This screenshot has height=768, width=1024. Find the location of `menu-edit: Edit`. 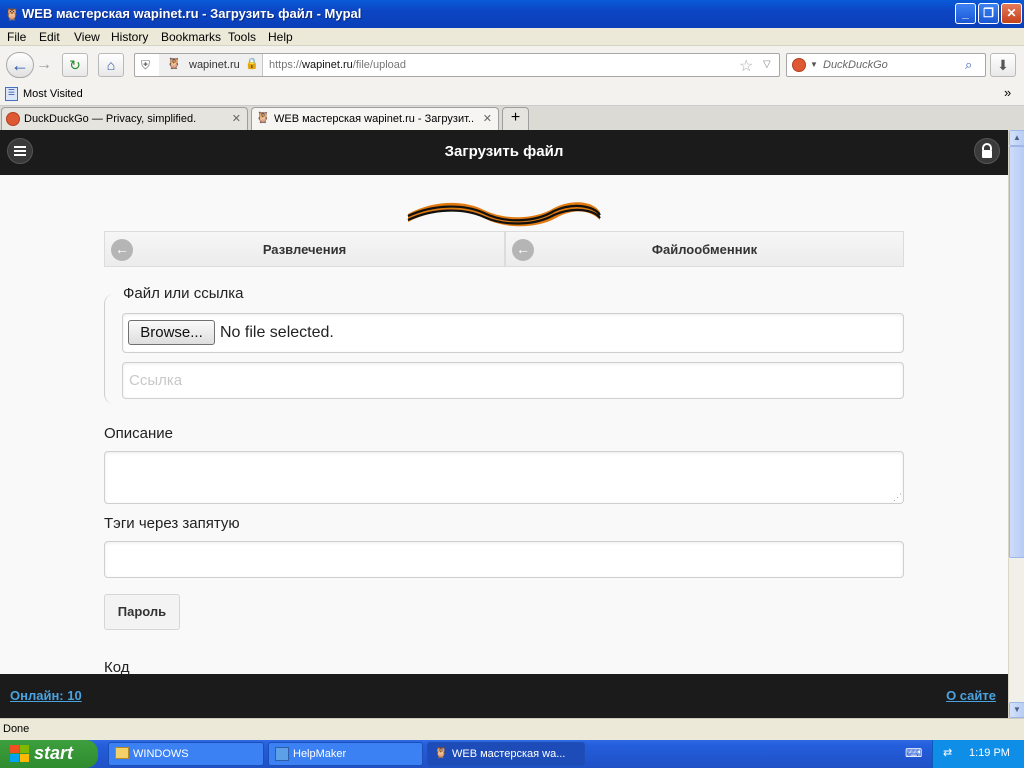

menu-edit: Edit is located at coordinates (49, 37).